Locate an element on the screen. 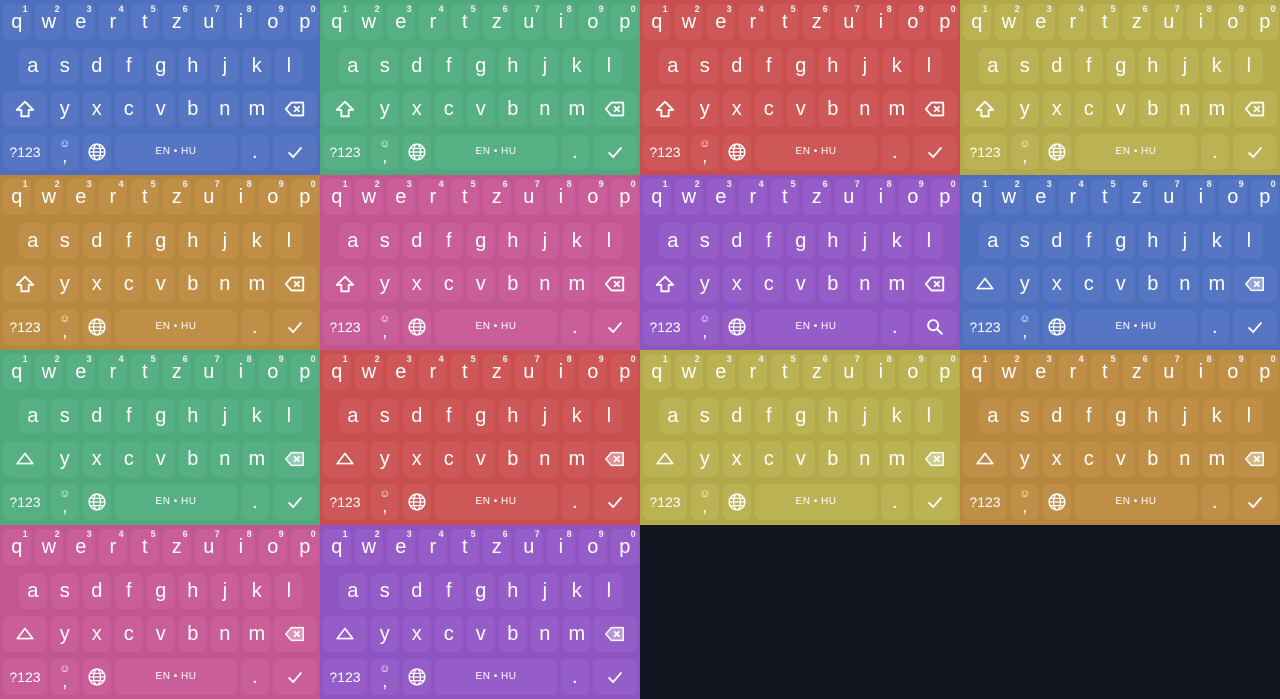 The width and height of the screenshot is (1280, 699). backspace-key is located at coordinates (1255, 284).